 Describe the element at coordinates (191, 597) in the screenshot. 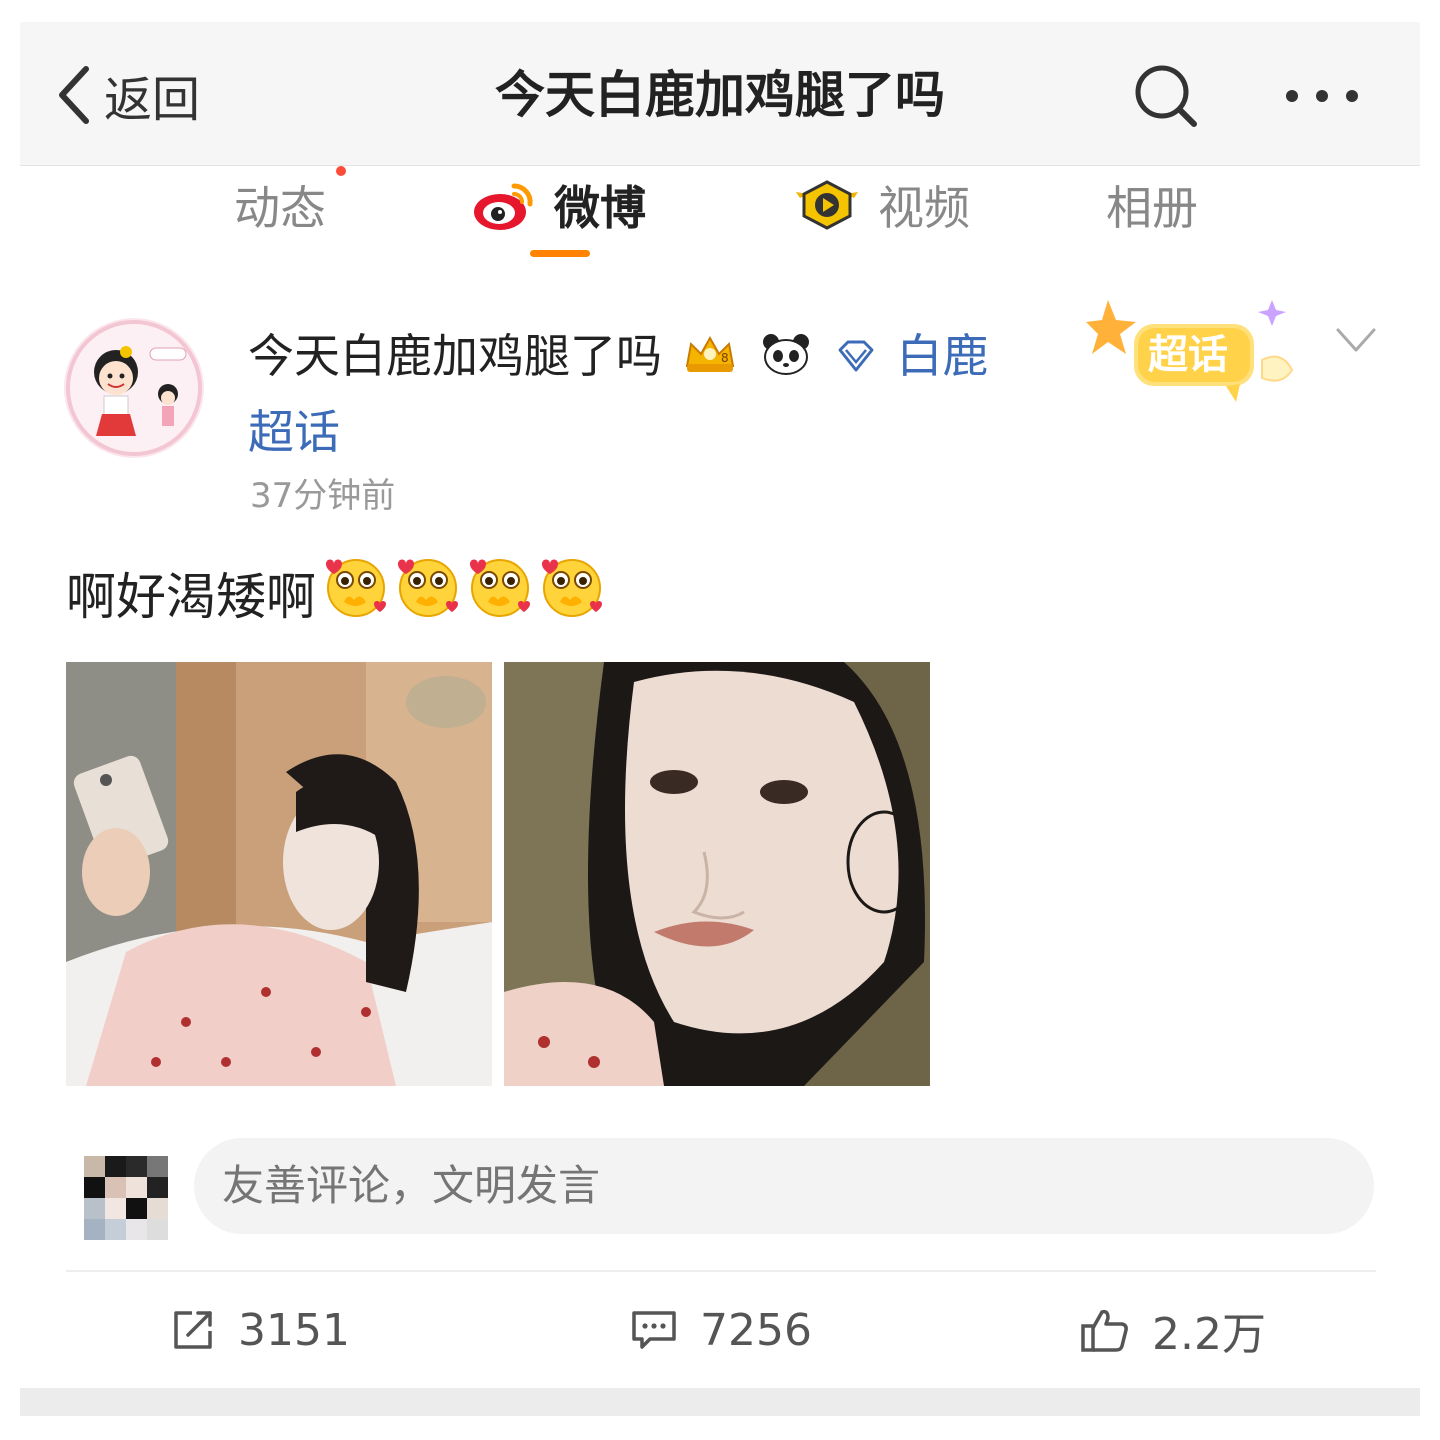

I see `post-text-content: 啊好渴矮啊` at that location.